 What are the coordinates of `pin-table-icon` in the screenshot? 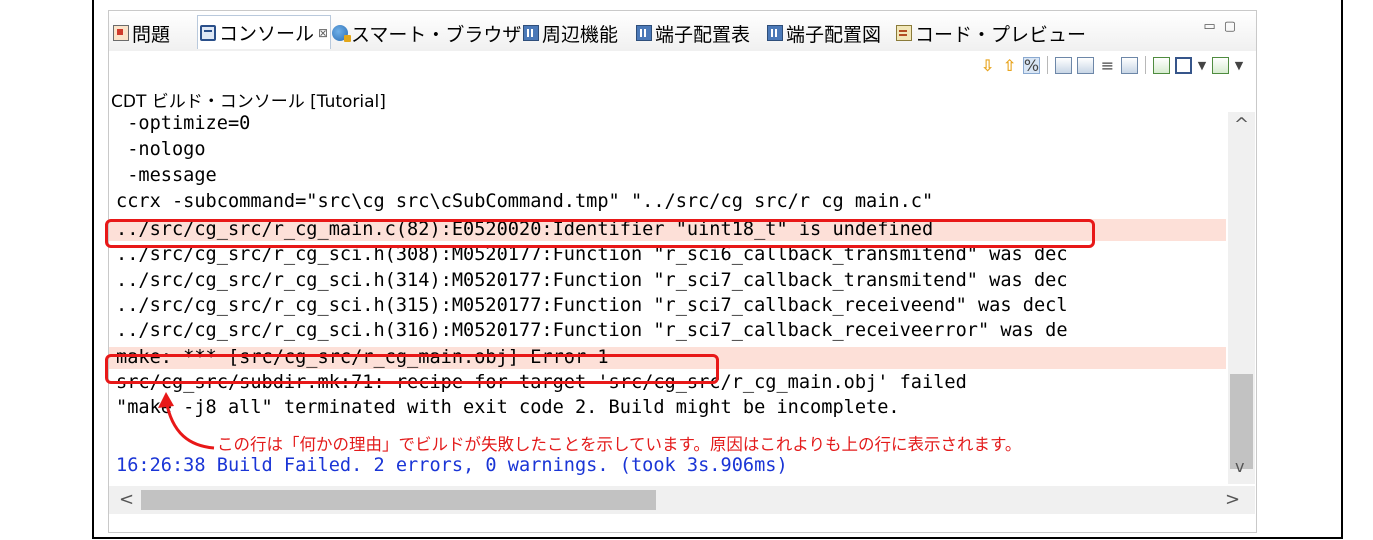 It's located at (644, 33).